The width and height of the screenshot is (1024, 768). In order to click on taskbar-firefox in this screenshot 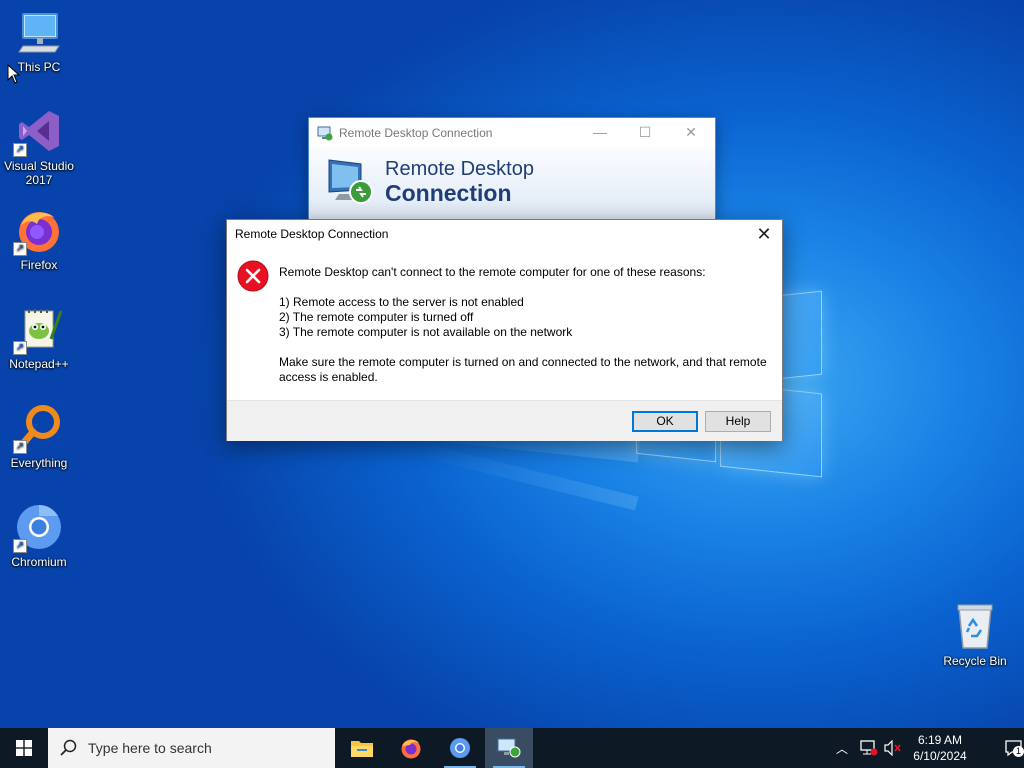, I will do `click(411, 748)`.